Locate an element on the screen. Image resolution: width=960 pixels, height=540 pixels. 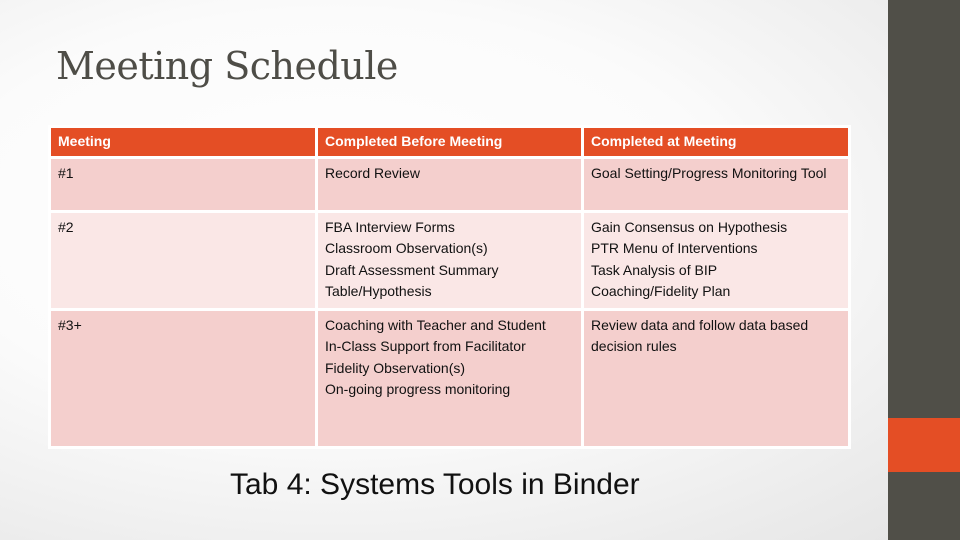
cell-line: Gain Consensus on Hypothesis is located at coordinates (689, 226).